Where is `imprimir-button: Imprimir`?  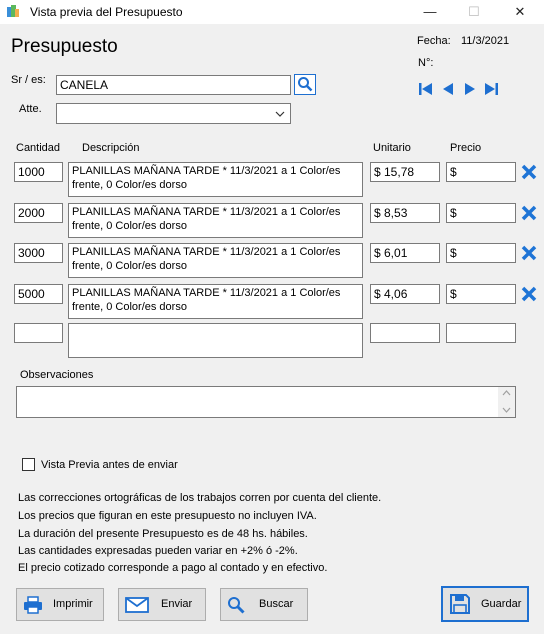 imprimir-button: Imprimir is located at coordinates (60, 604).